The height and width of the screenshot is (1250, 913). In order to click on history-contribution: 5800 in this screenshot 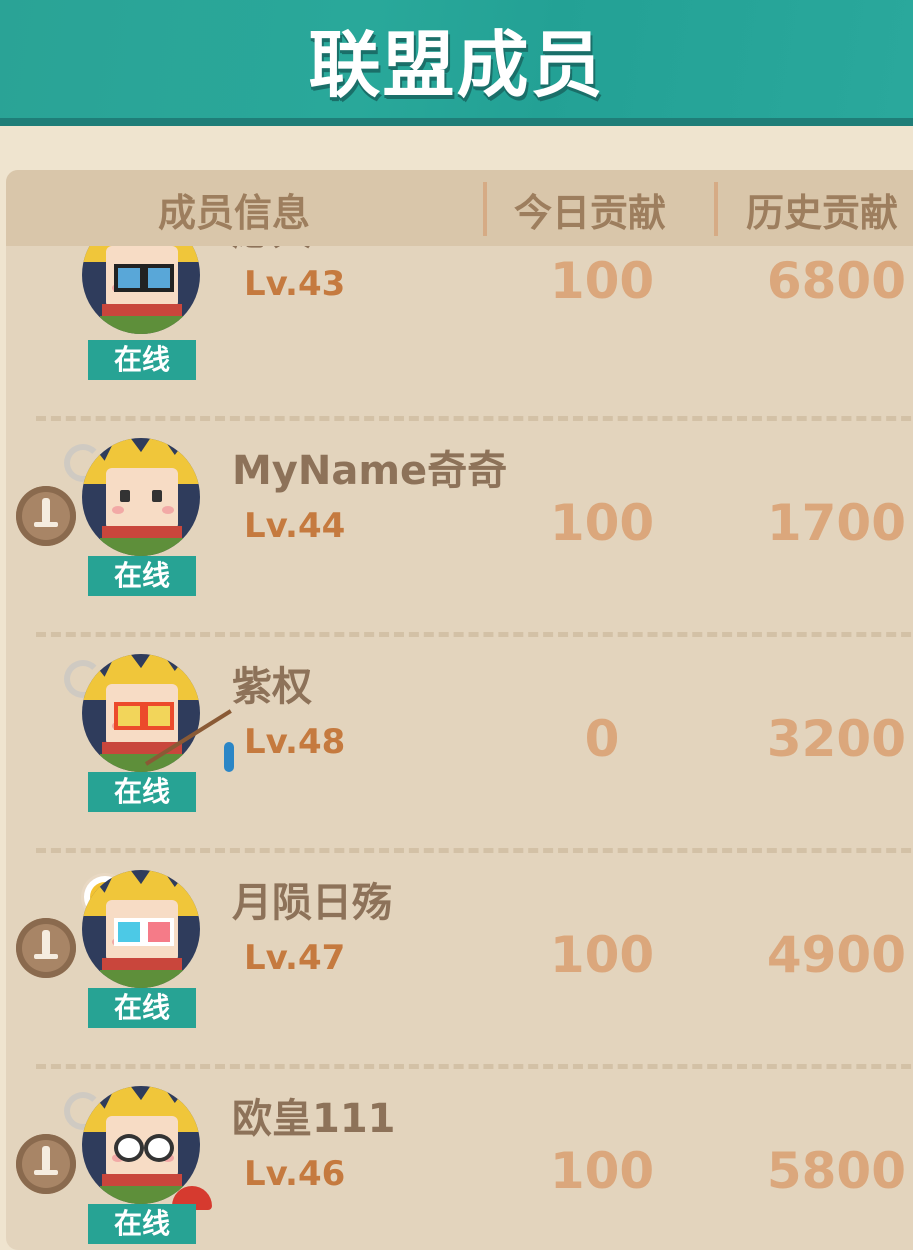, I will do `click(836, 1171)`.